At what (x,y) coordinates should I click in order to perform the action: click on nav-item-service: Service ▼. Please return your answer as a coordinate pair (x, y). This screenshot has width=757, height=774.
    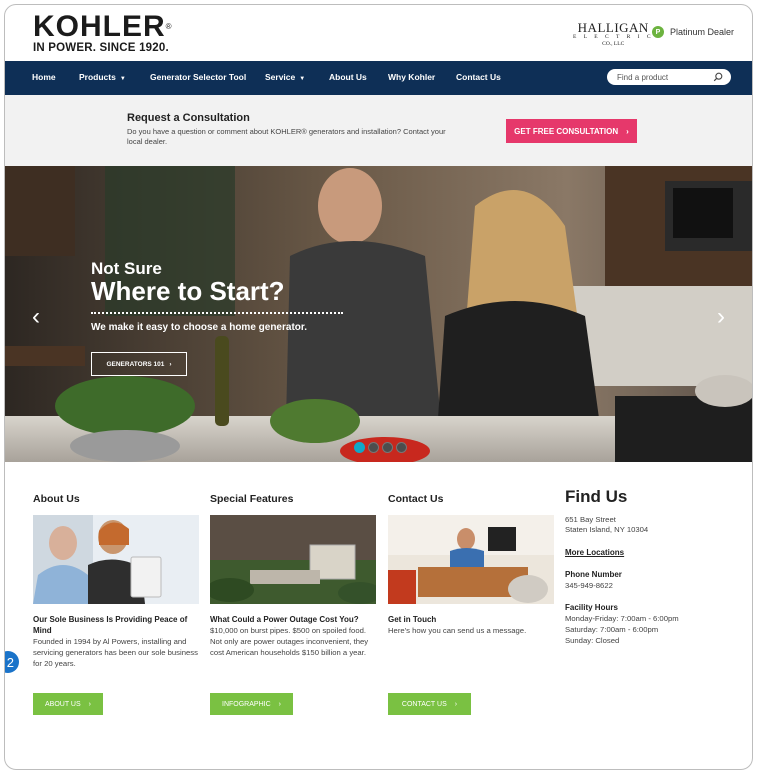
    Looking at the image, I should click on (285, 77).